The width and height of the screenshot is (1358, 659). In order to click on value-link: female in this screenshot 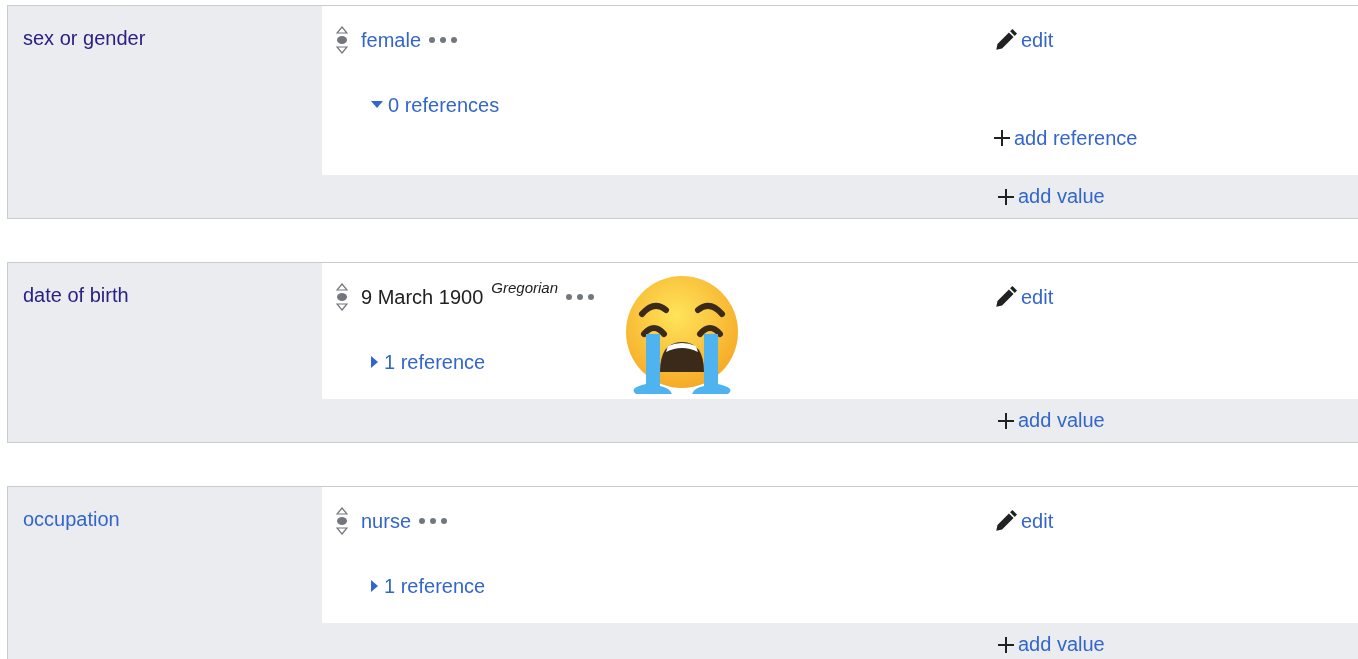, I will do `click(391, 40)`.